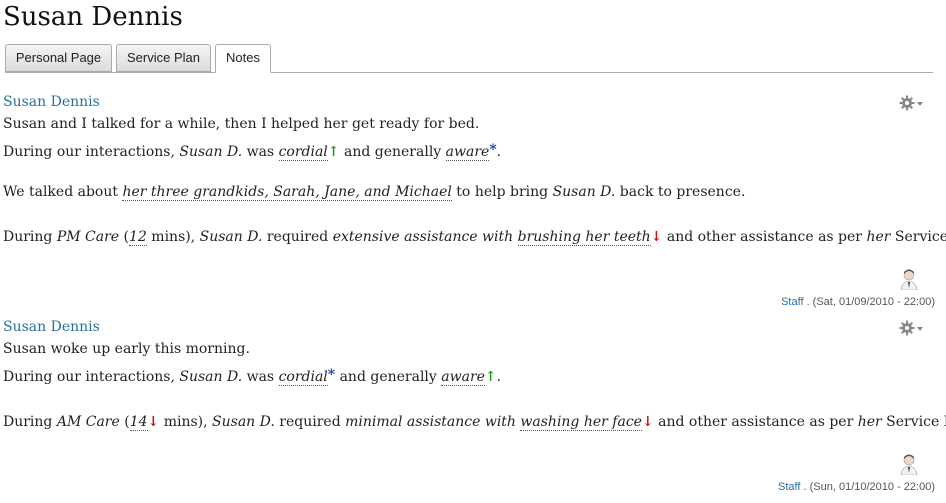 Image resolution: width=946 pixels, height=503 pixels. What do you see at coordinates (868, 487) in the screenshot?
I see `note-timestamp: . (Sun, 01/10/2010 - 22:00)` at bounding box center [868, 487].